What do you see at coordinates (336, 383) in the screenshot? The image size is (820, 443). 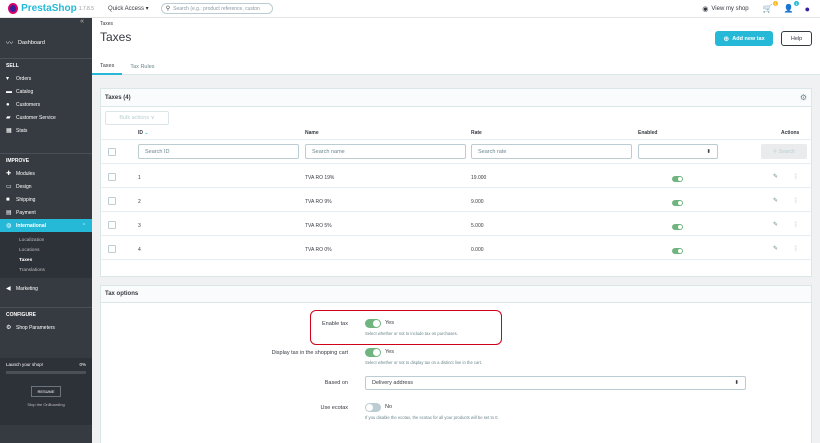 I see `based-on-label: Based on` at bounding box center [336, 383].